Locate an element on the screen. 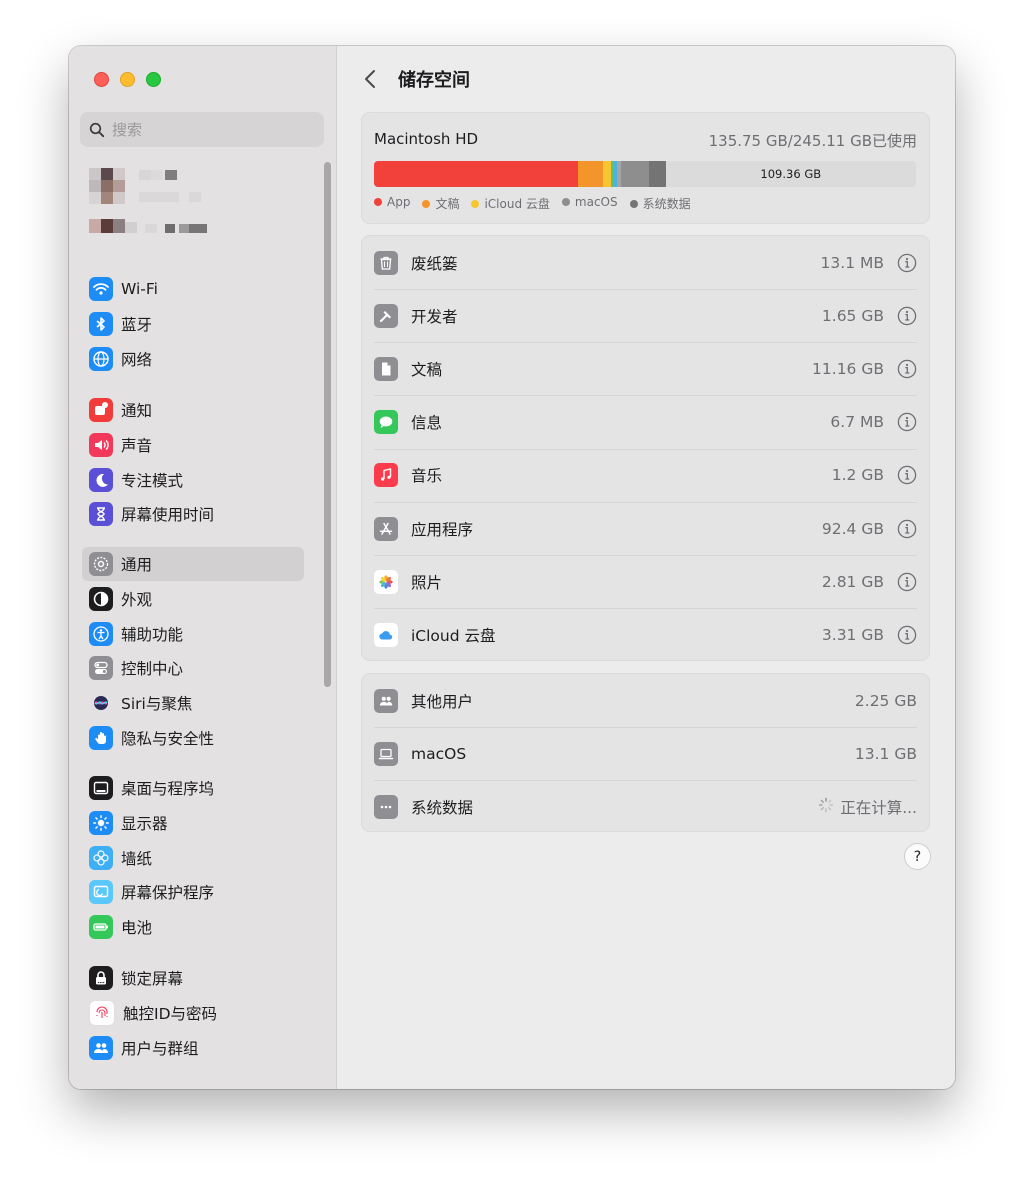  storage-row-size: 6.7 MB is located at coordinates (857, 422).